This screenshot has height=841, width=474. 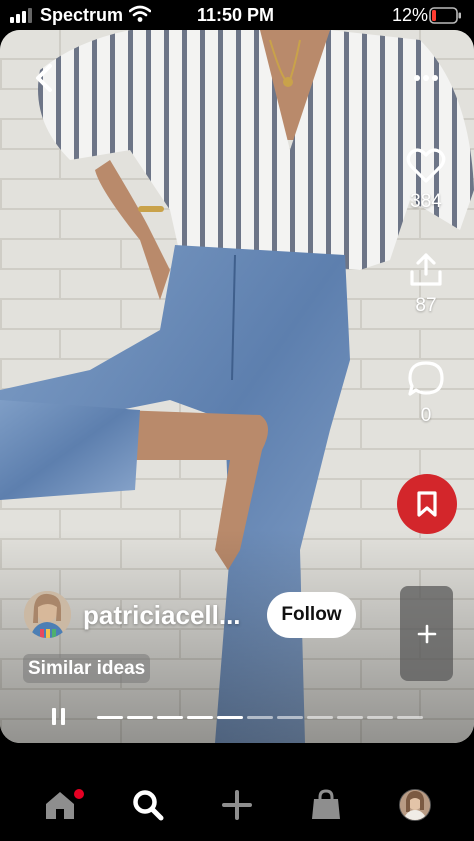 I want to click on comment-action: 0, so click(x=426, y=393).